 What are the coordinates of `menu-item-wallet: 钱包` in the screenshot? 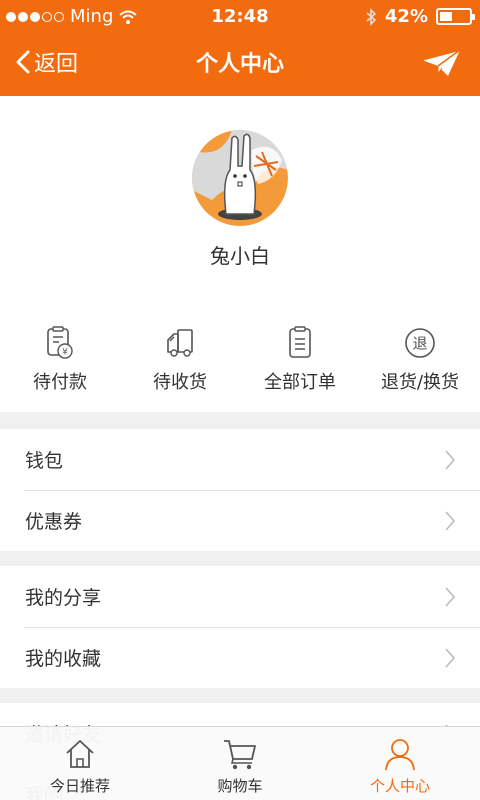 It's located at (240, 459).